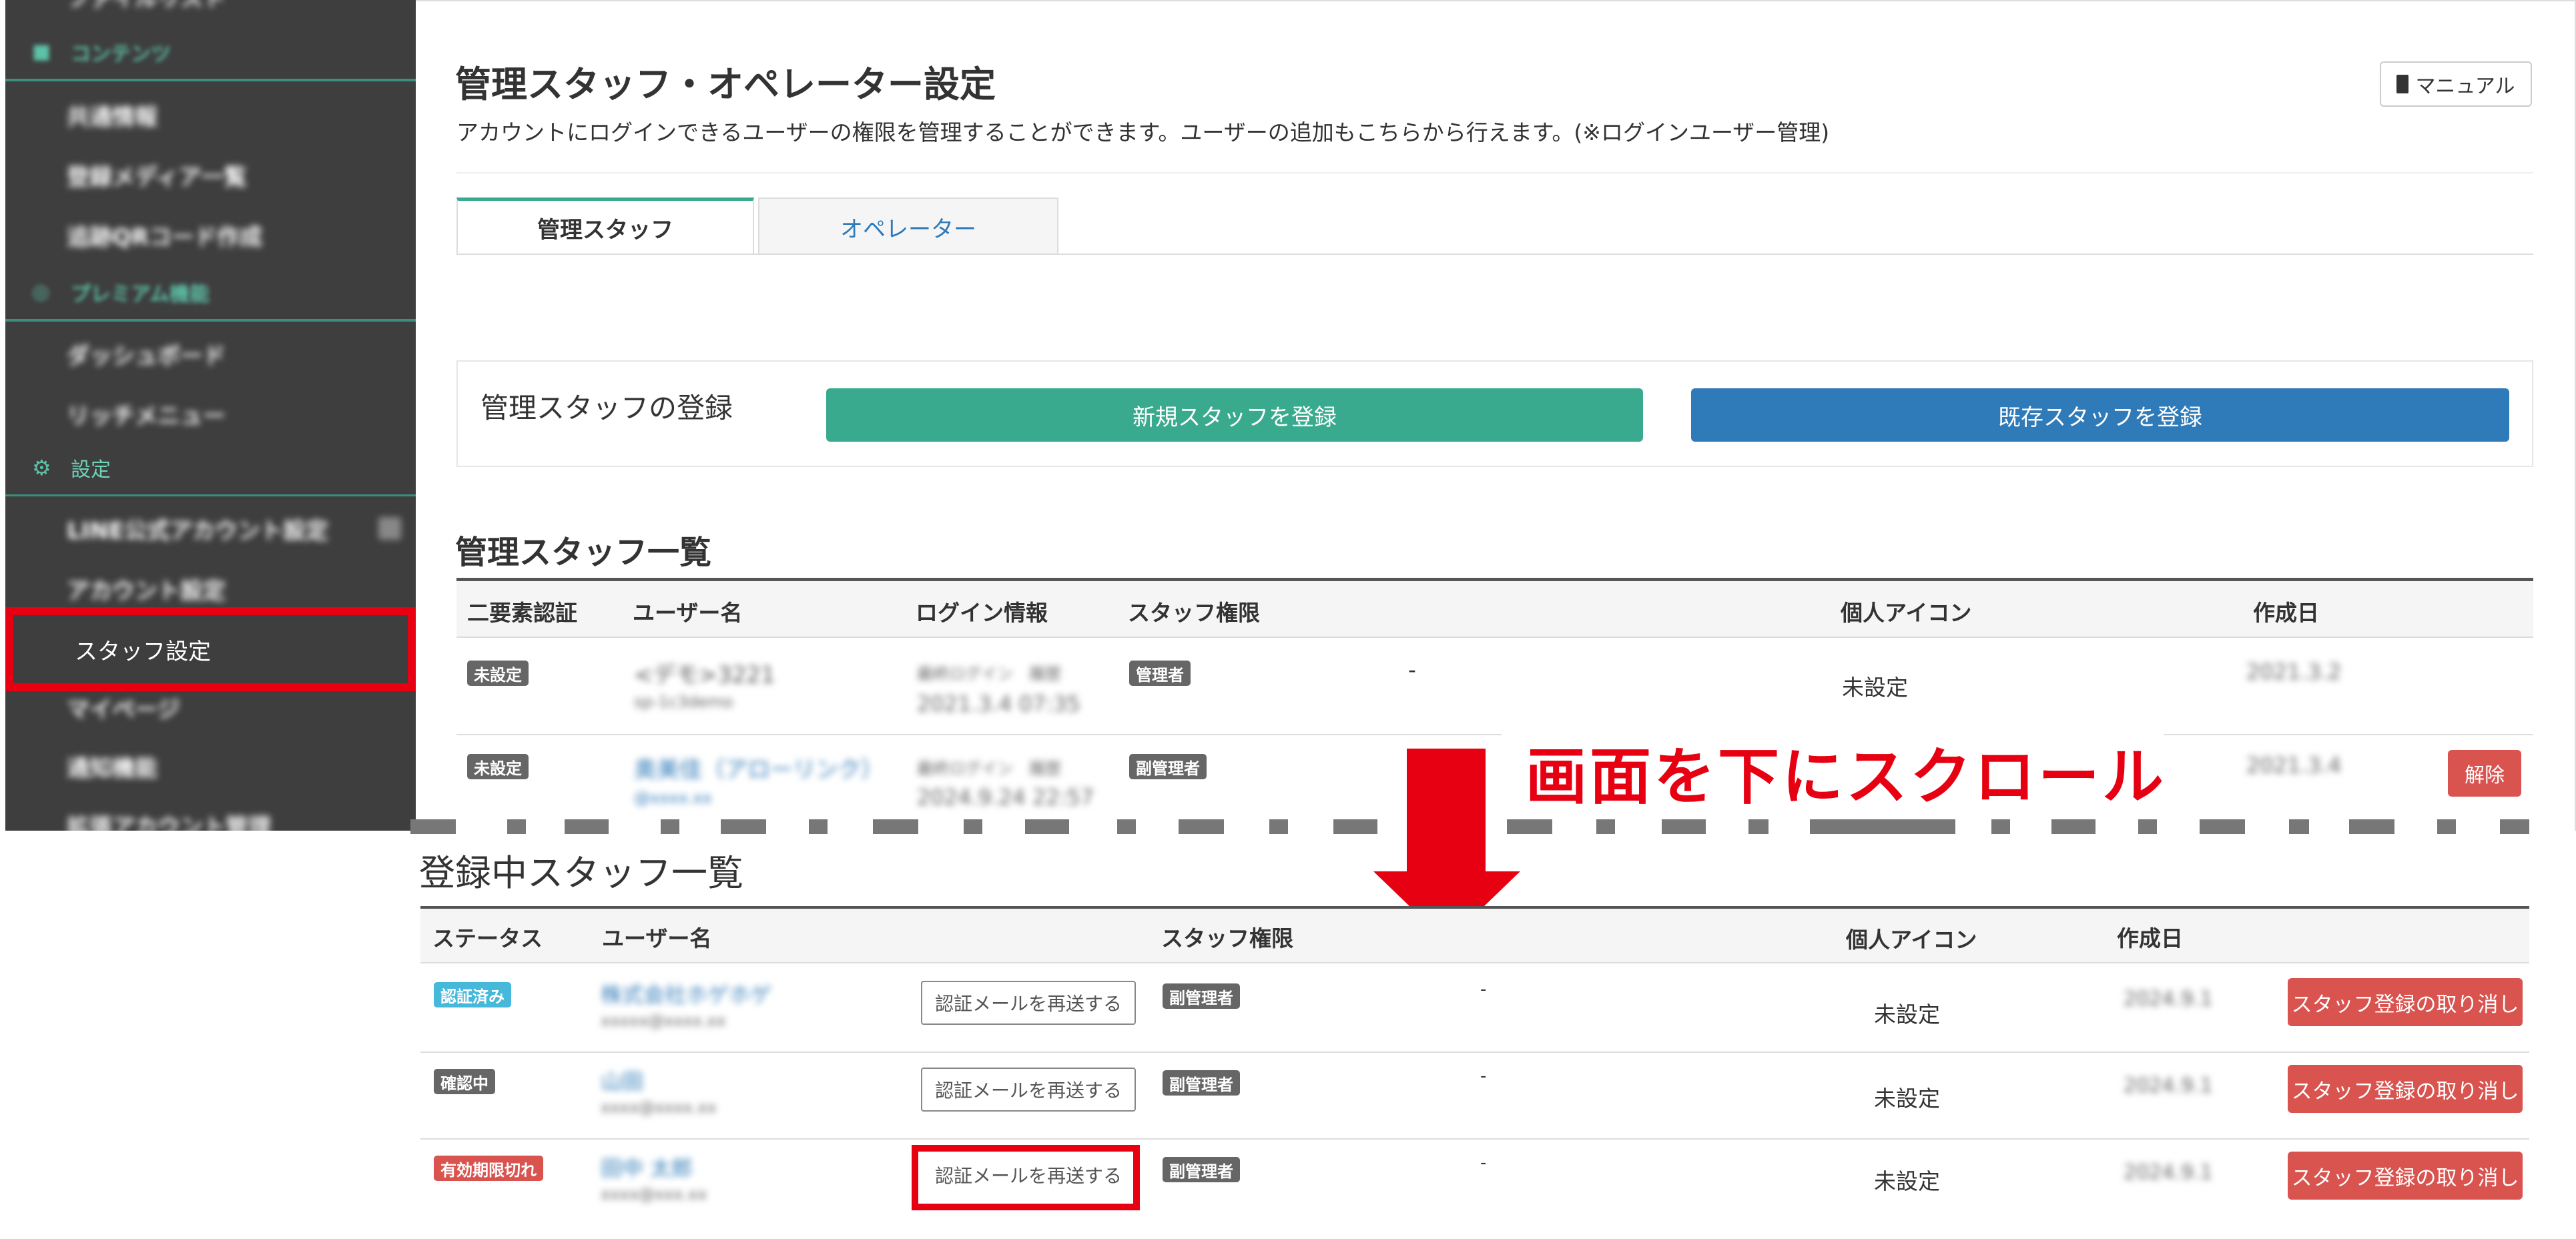  What do you see at coordinates (211, 53) in the screenshot?
I see `sidebar-section-content: ■ コンテンツ` at bounding box center [211, 53].